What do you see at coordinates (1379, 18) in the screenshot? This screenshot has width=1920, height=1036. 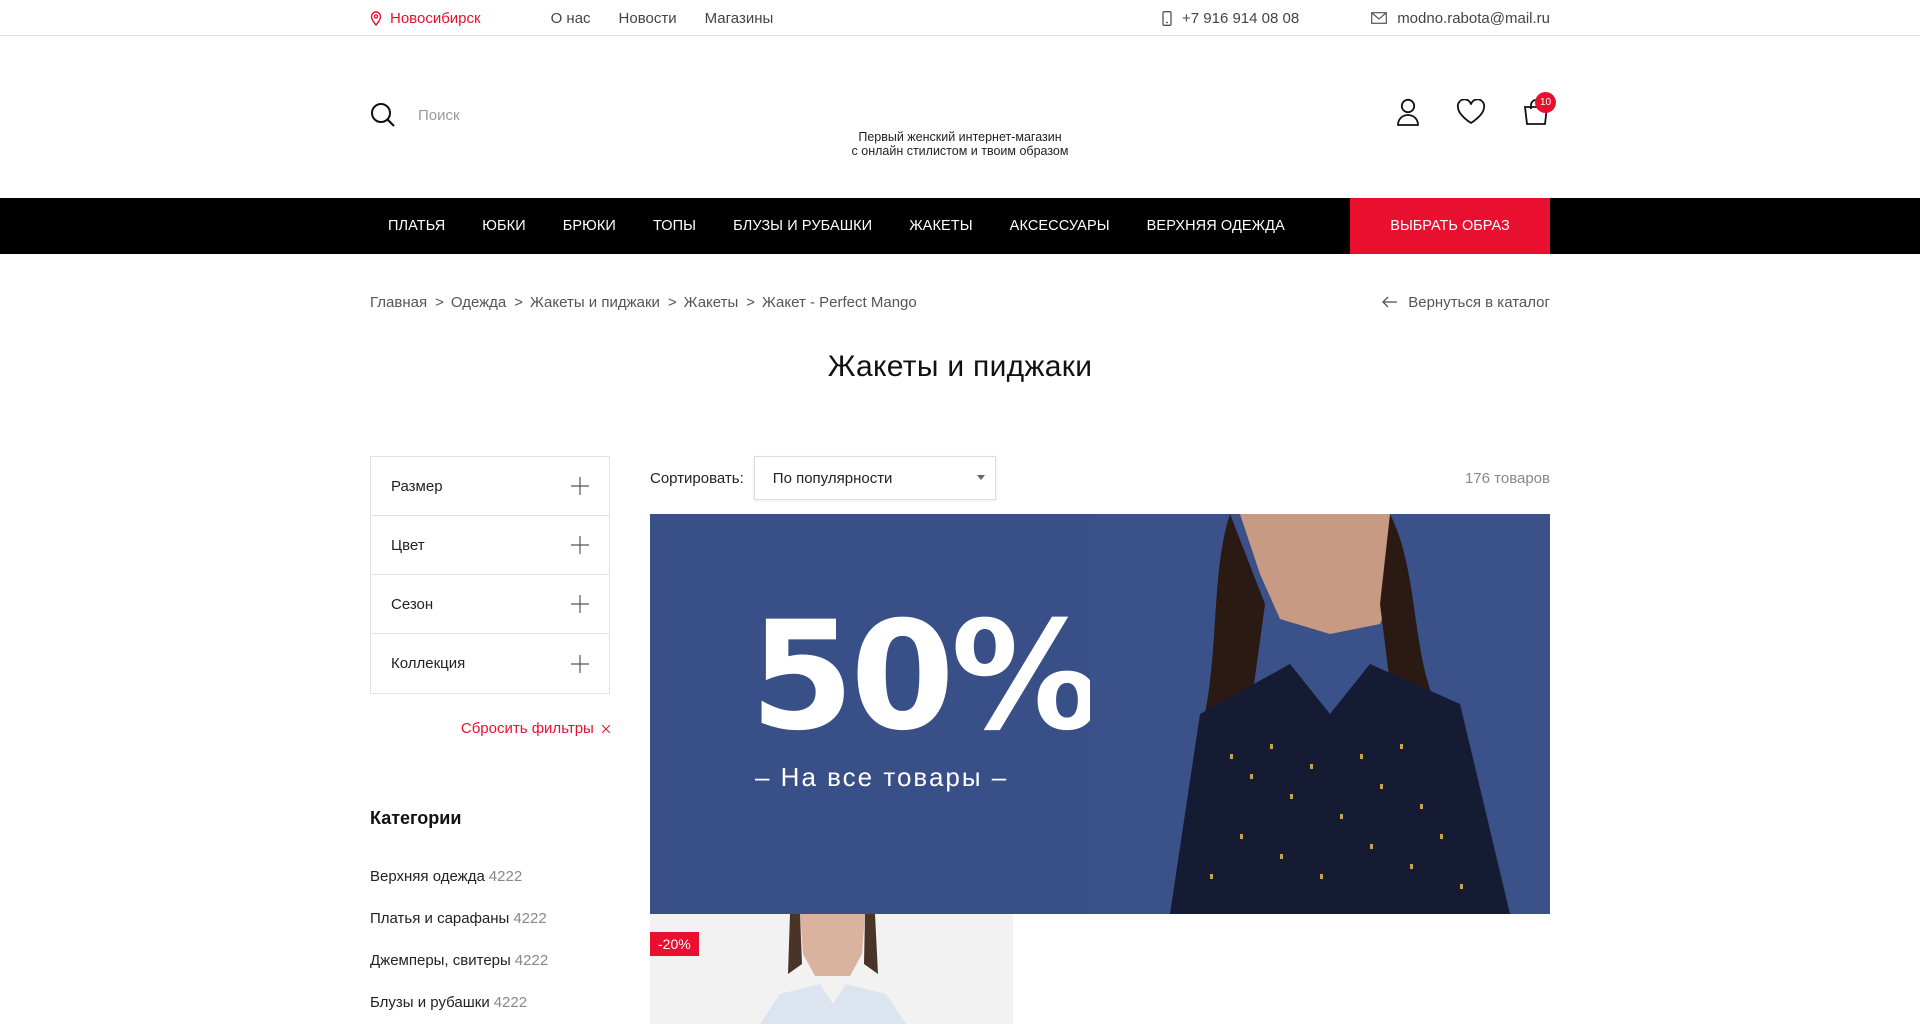 I see `envelope-icon` at bounding box center [1379, 18].